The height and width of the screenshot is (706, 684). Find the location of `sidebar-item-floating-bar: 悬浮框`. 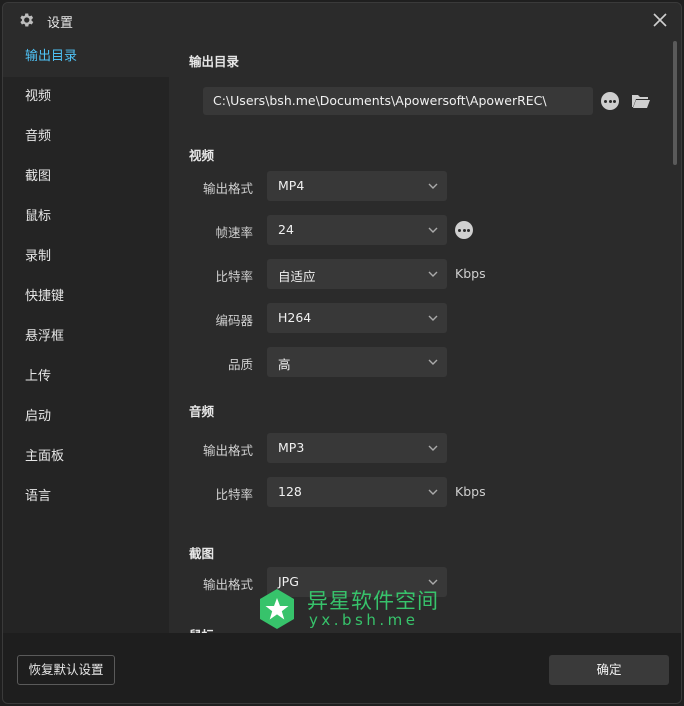

sidebar-item-floating-bar: 悬浮框 is located at coordinates (86, 337).